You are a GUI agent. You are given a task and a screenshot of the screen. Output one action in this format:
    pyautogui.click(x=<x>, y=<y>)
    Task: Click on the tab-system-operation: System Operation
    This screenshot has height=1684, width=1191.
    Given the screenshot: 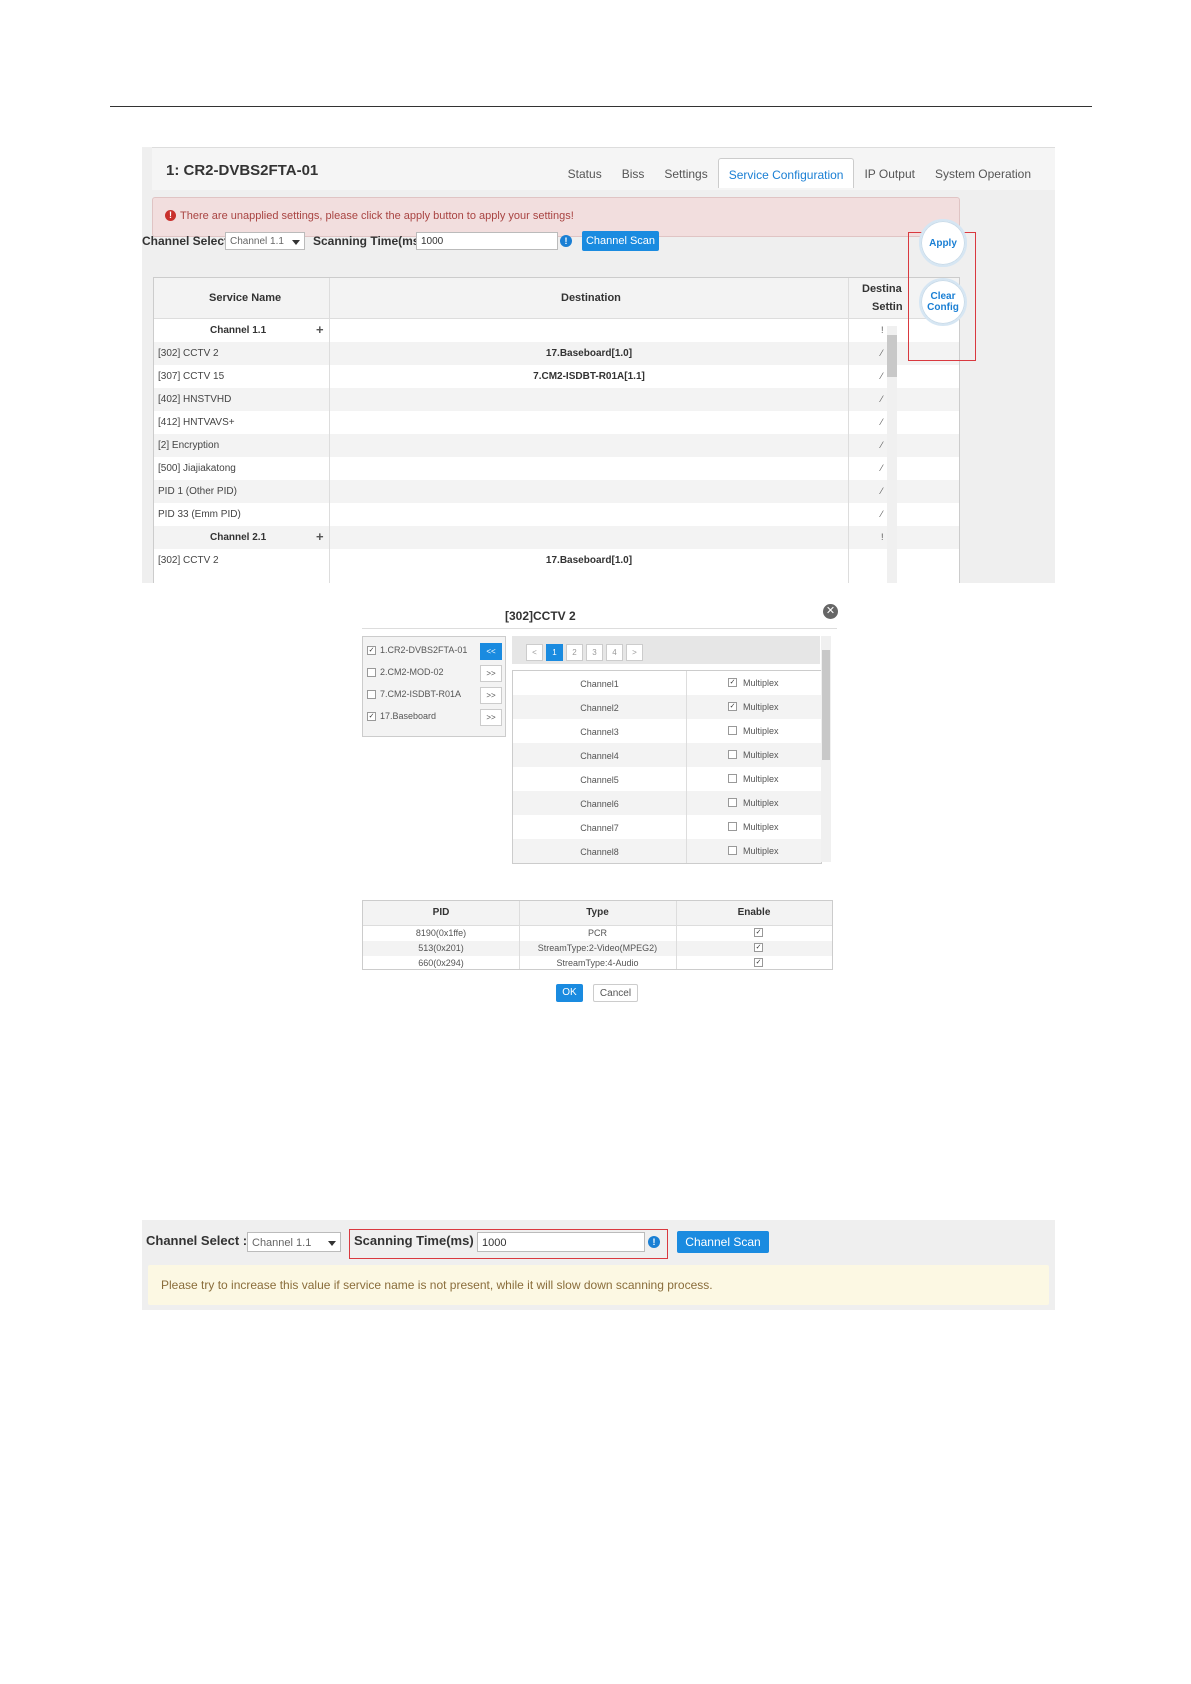 What is the action you would take?
    pyautogui.click(x=983, y=174)
    